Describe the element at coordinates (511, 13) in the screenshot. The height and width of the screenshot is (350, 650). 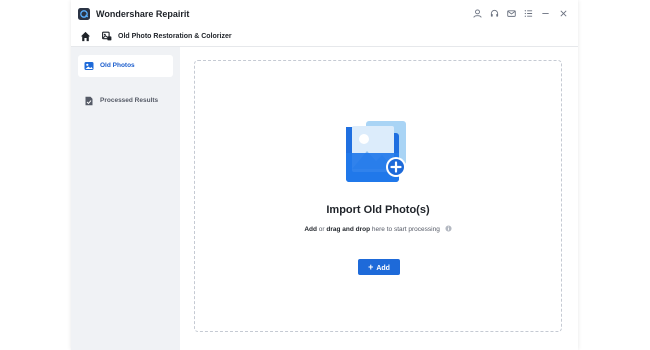
I see `mail-icon` at that location.